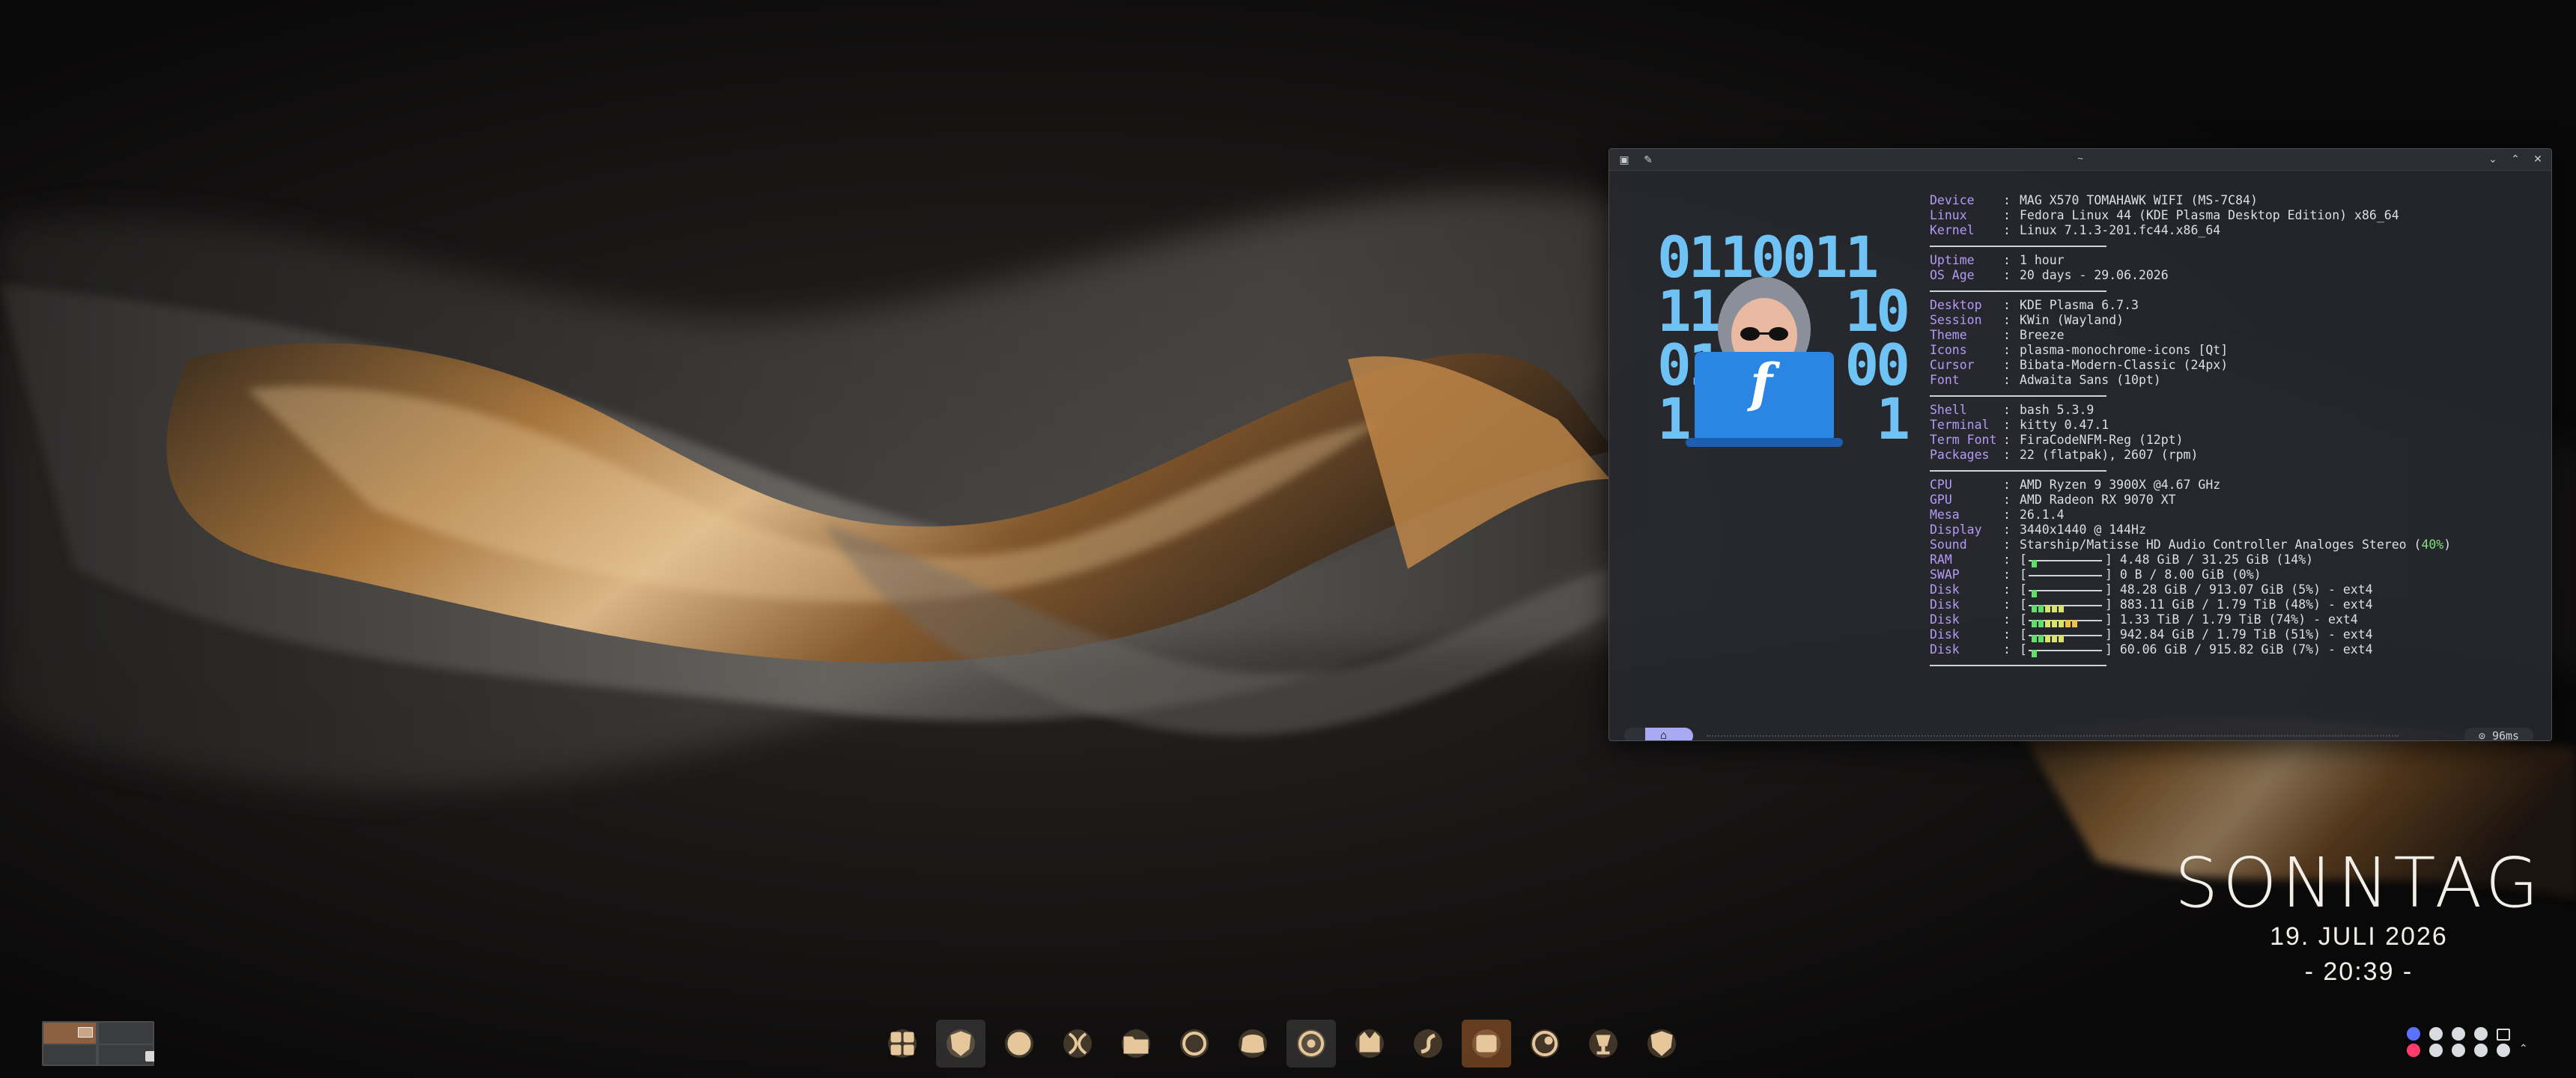 Image resolution: width=2576 pixels, height=1078 pixels. What do you see at coordinates (2413, 1034) in the screenshot?
I see `network-icon` at bounding box center [2413, 1034].